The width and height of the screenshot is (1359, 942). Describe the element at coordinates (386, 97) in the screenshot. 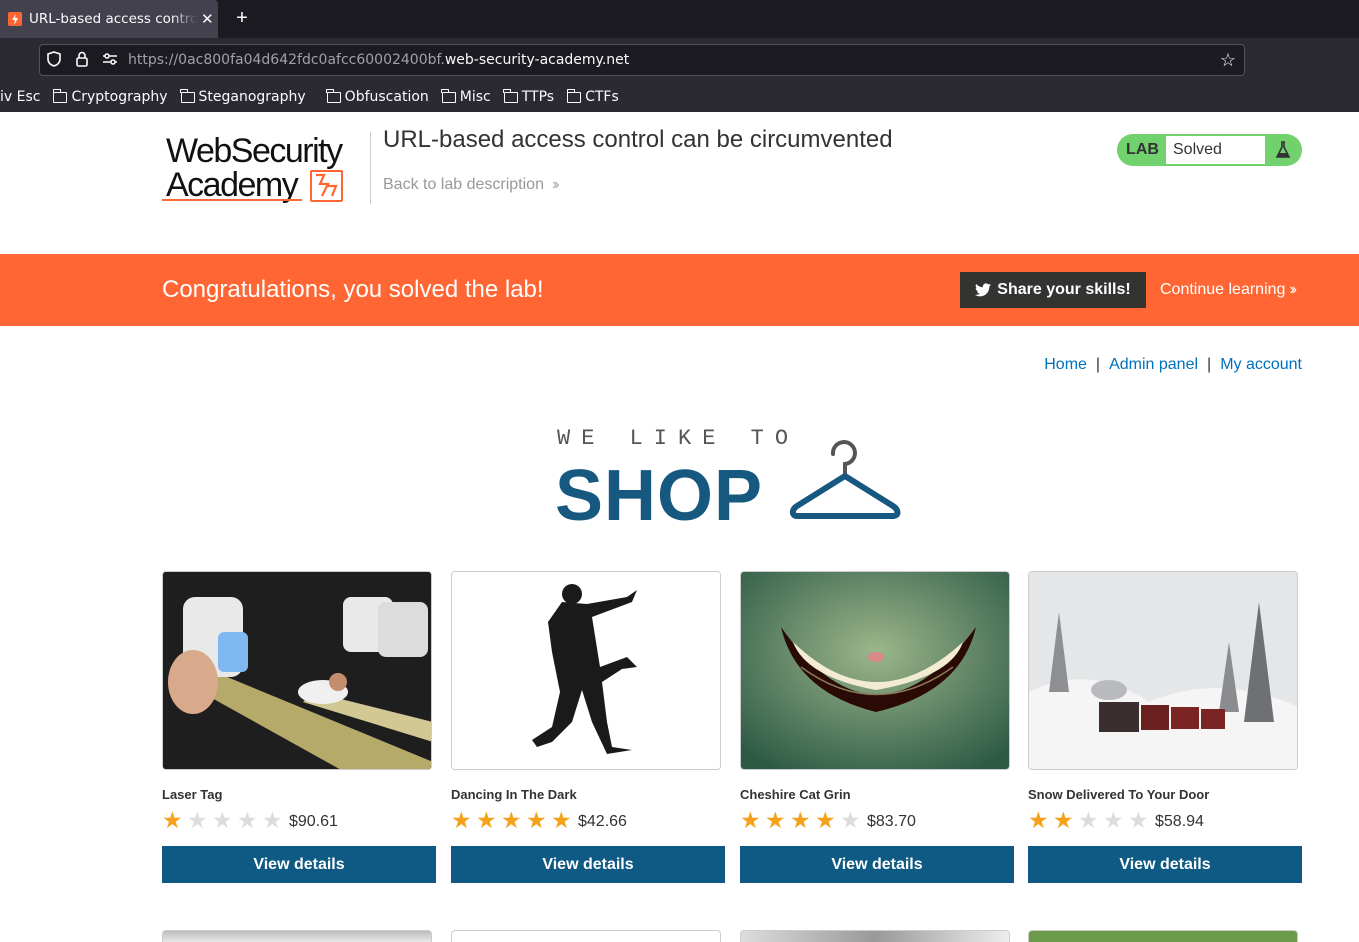

I see `bookmark-label: Obfuscation` at that location.